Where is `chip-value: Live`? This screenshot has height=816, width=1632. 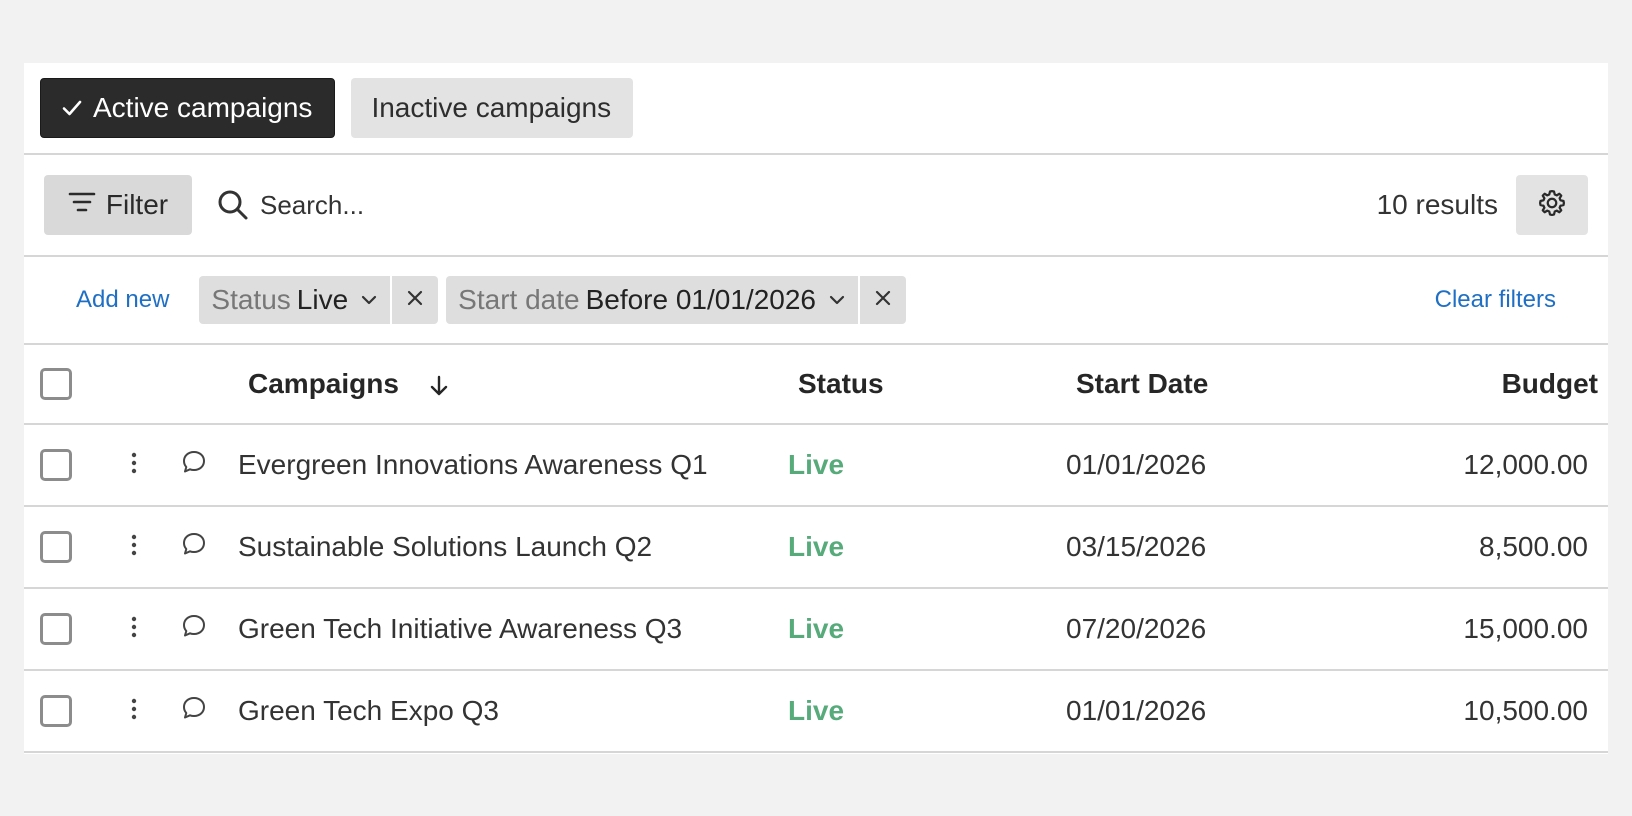
chip-value: Live is located at coordinates (322, 299).